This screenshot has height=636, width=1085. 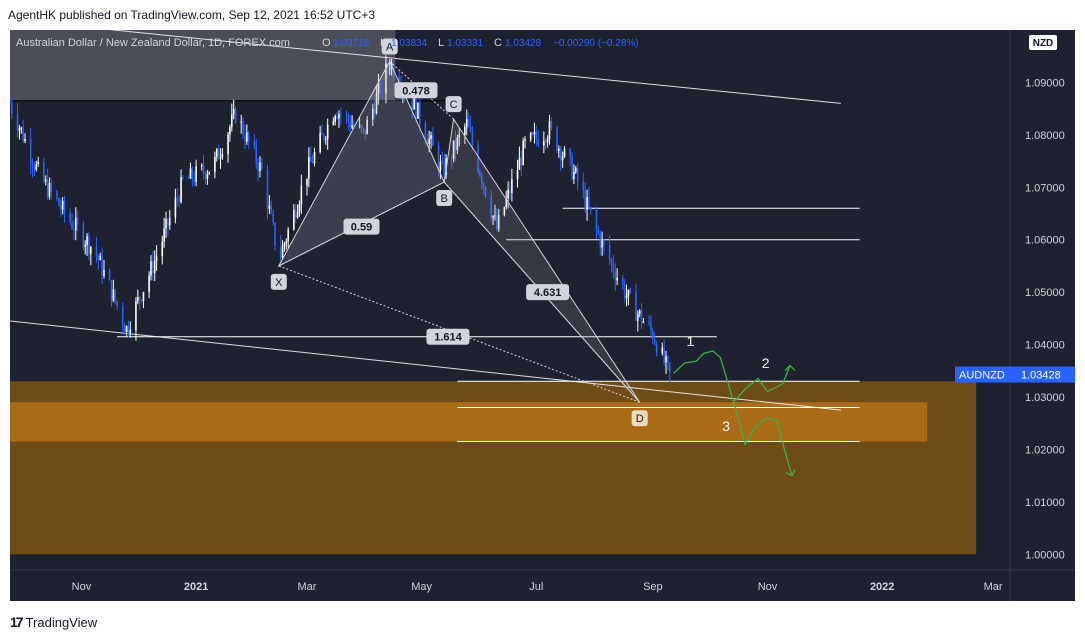 I want to click on point-label-x: X, so click(x=279, y=283).